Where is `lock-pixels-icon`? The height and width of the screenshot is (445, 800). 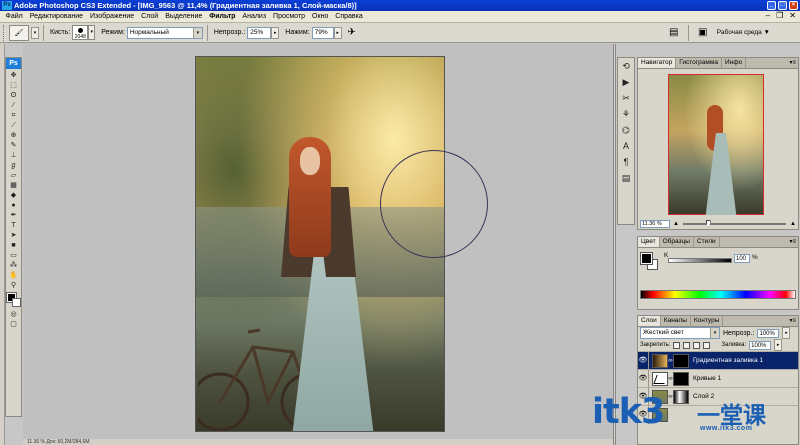 lock-pixels-icon is located at coordinates (687, 345).